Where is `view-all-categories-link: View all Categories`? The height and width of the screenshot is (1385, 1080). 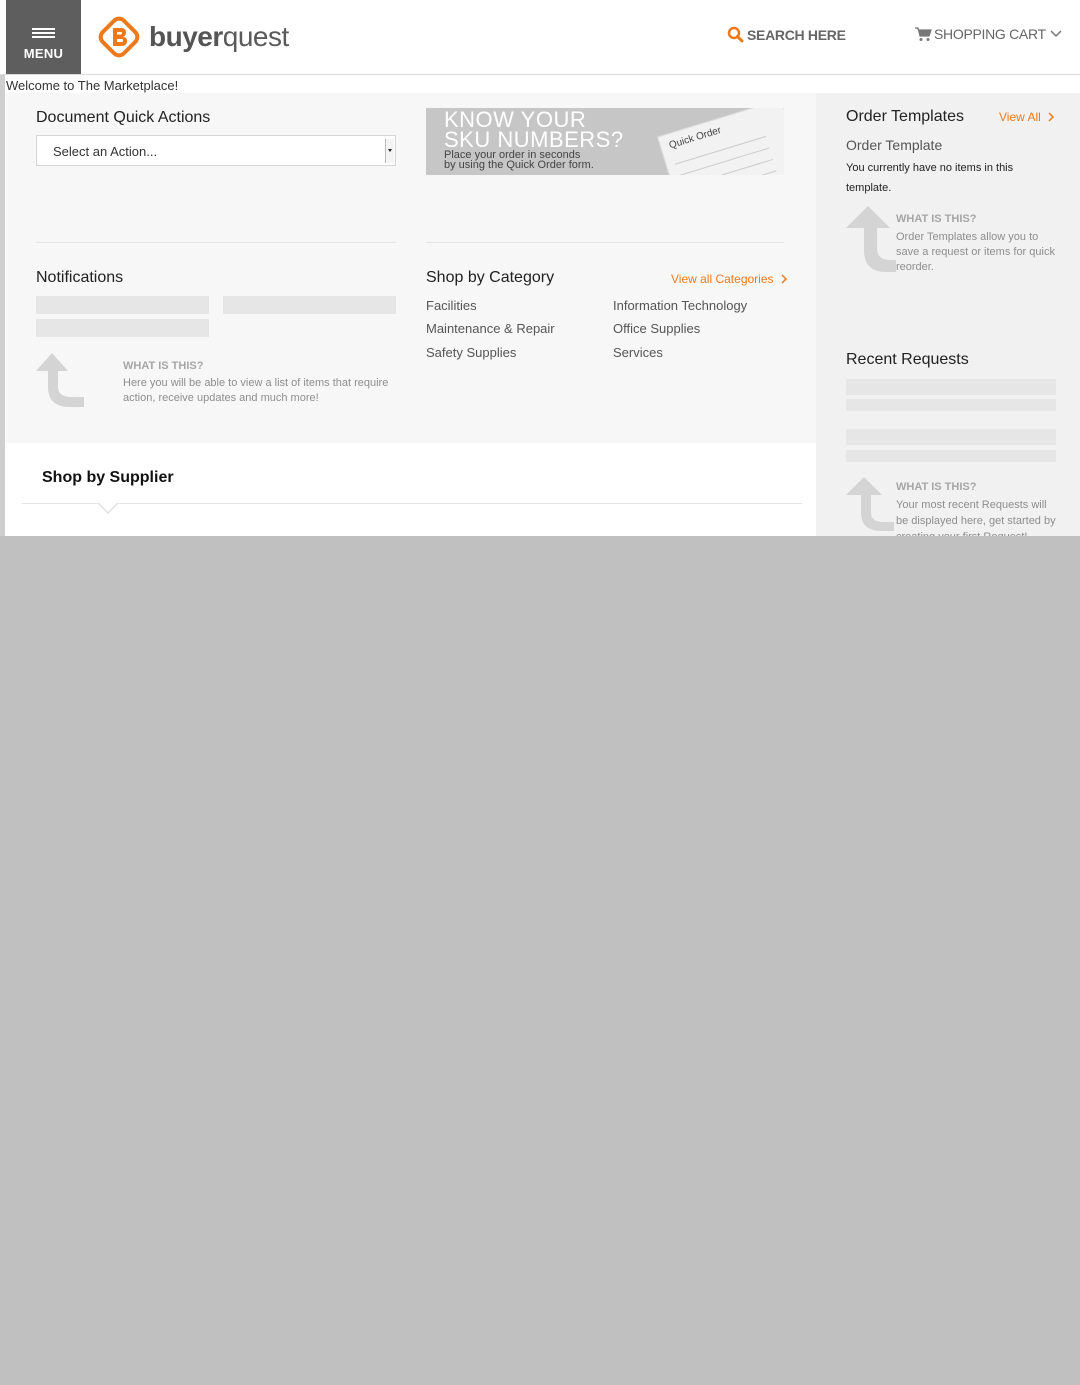 view-all-categories-link: View all Categories is located at coordinates (730, 279).